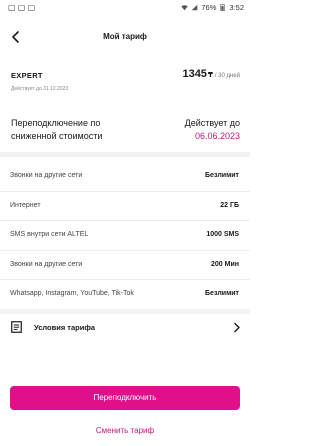  I want to click on plan-currency: ₸, so click(210, 75).